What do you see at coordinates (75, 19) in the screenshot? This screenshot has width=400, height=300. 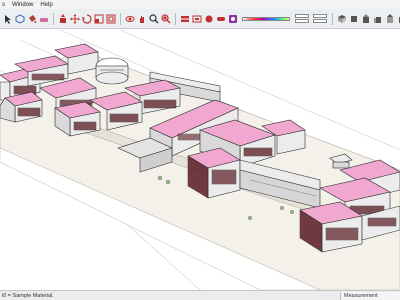 I see `move-icon` at bounding box center [75, 19].